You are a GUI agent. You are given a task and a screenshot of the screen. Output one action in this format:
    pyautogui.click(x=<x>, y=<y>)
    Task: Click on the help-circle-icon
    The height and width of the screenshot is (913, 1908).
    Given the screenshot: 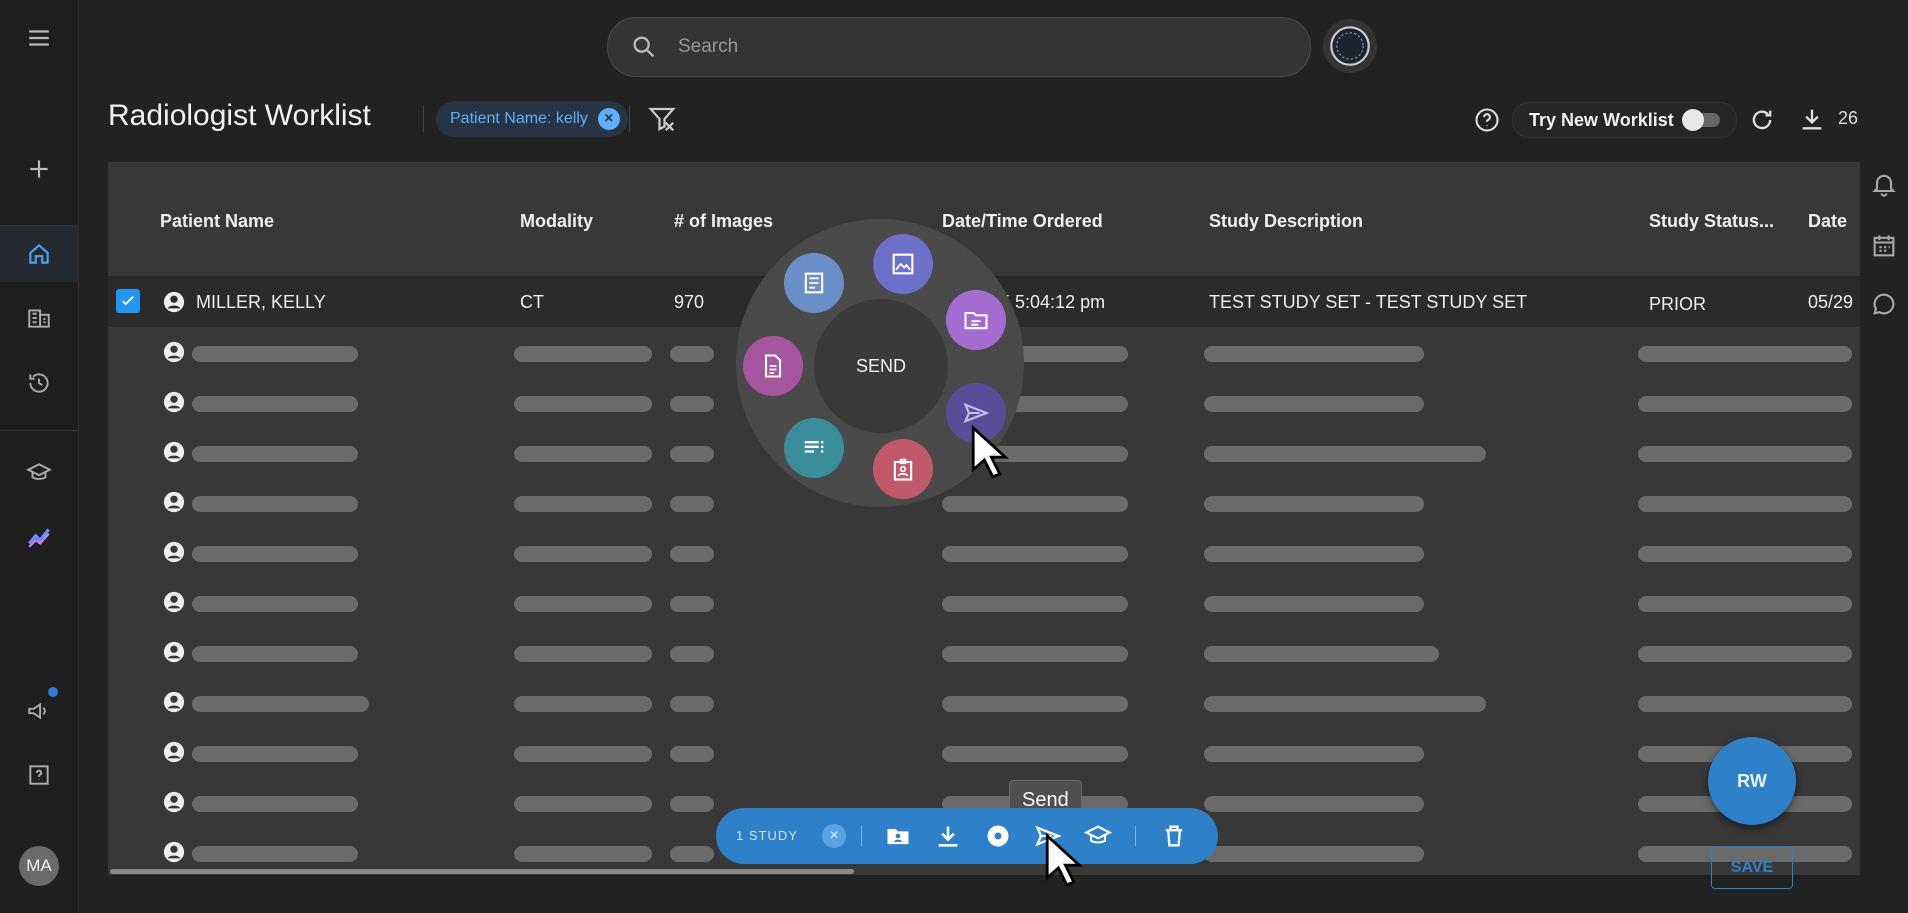 What is the action you would take?
    pyautogui.click(x=1487, y=120)
    